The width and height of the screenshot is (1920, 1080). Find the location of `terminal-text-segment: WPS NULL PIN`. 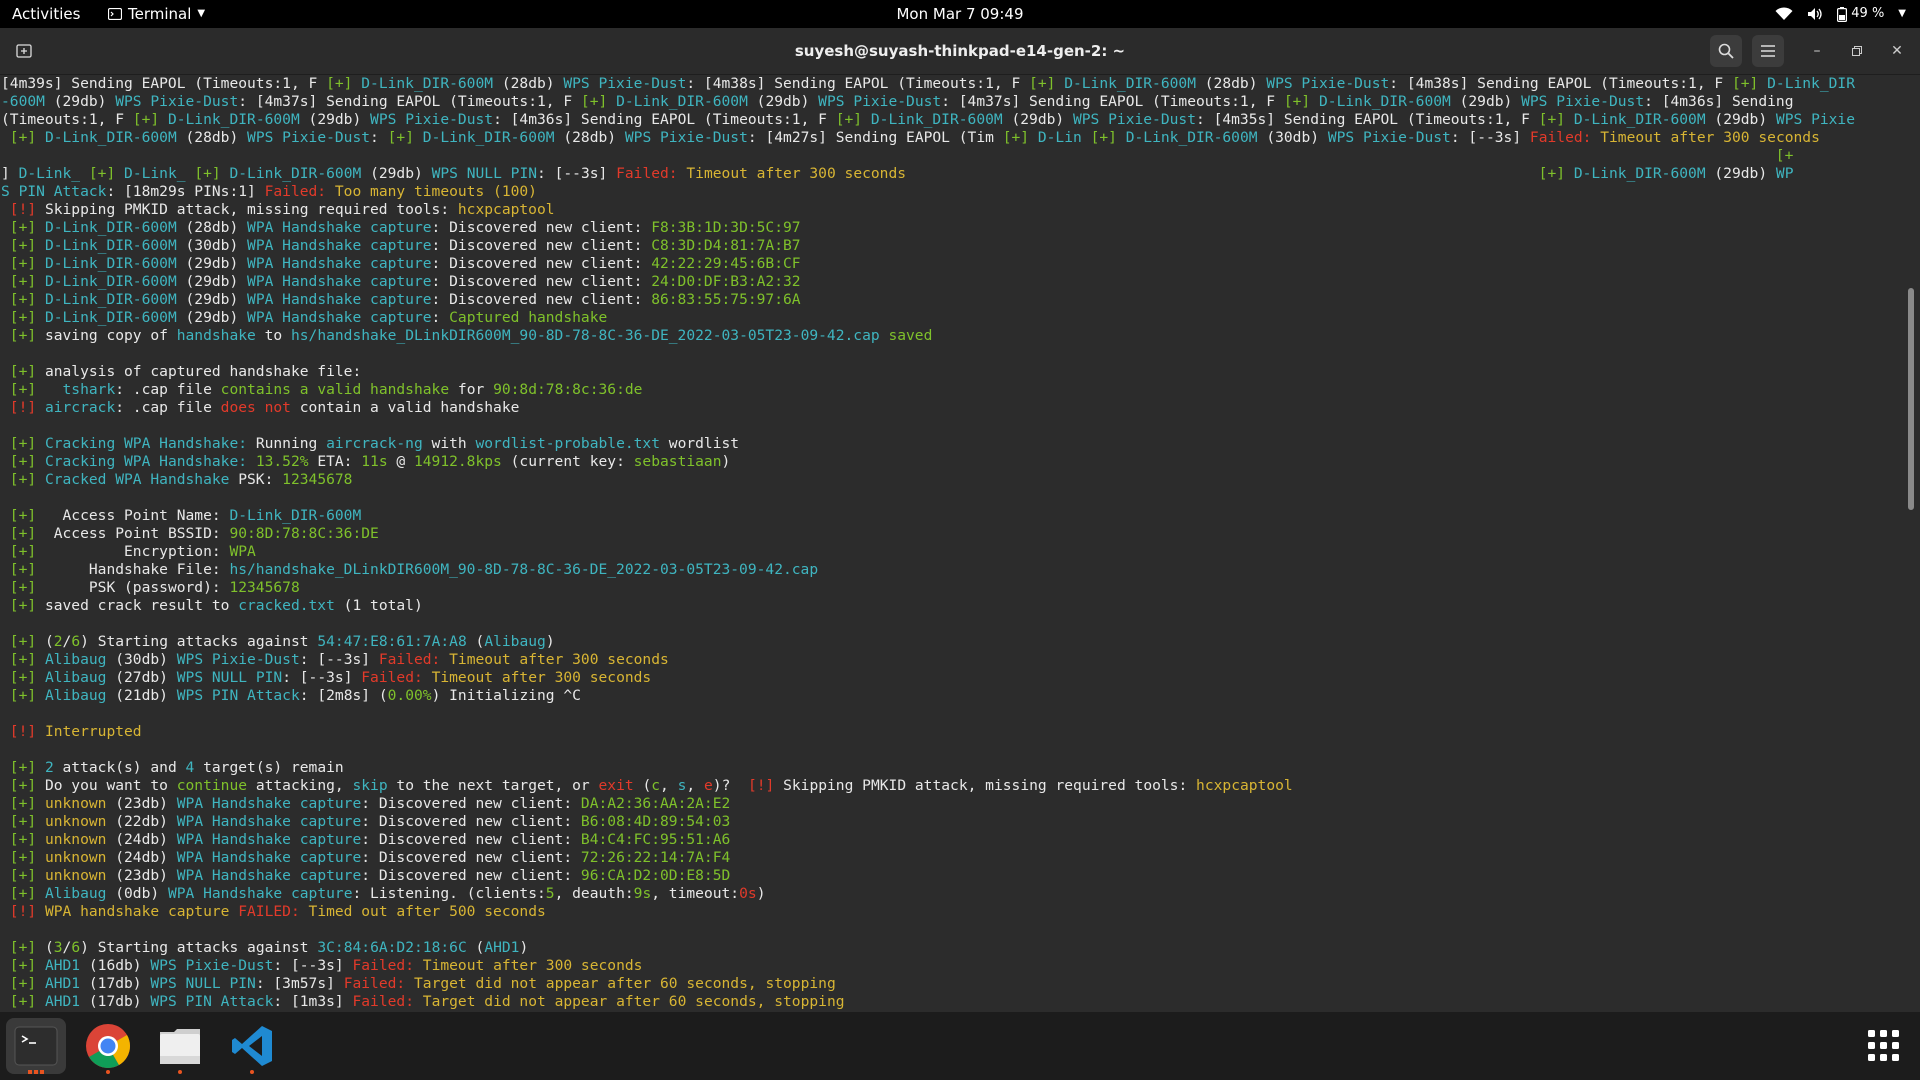

terminal-text-segment: WPS NULL PIN is located at coordinates (203, 983).